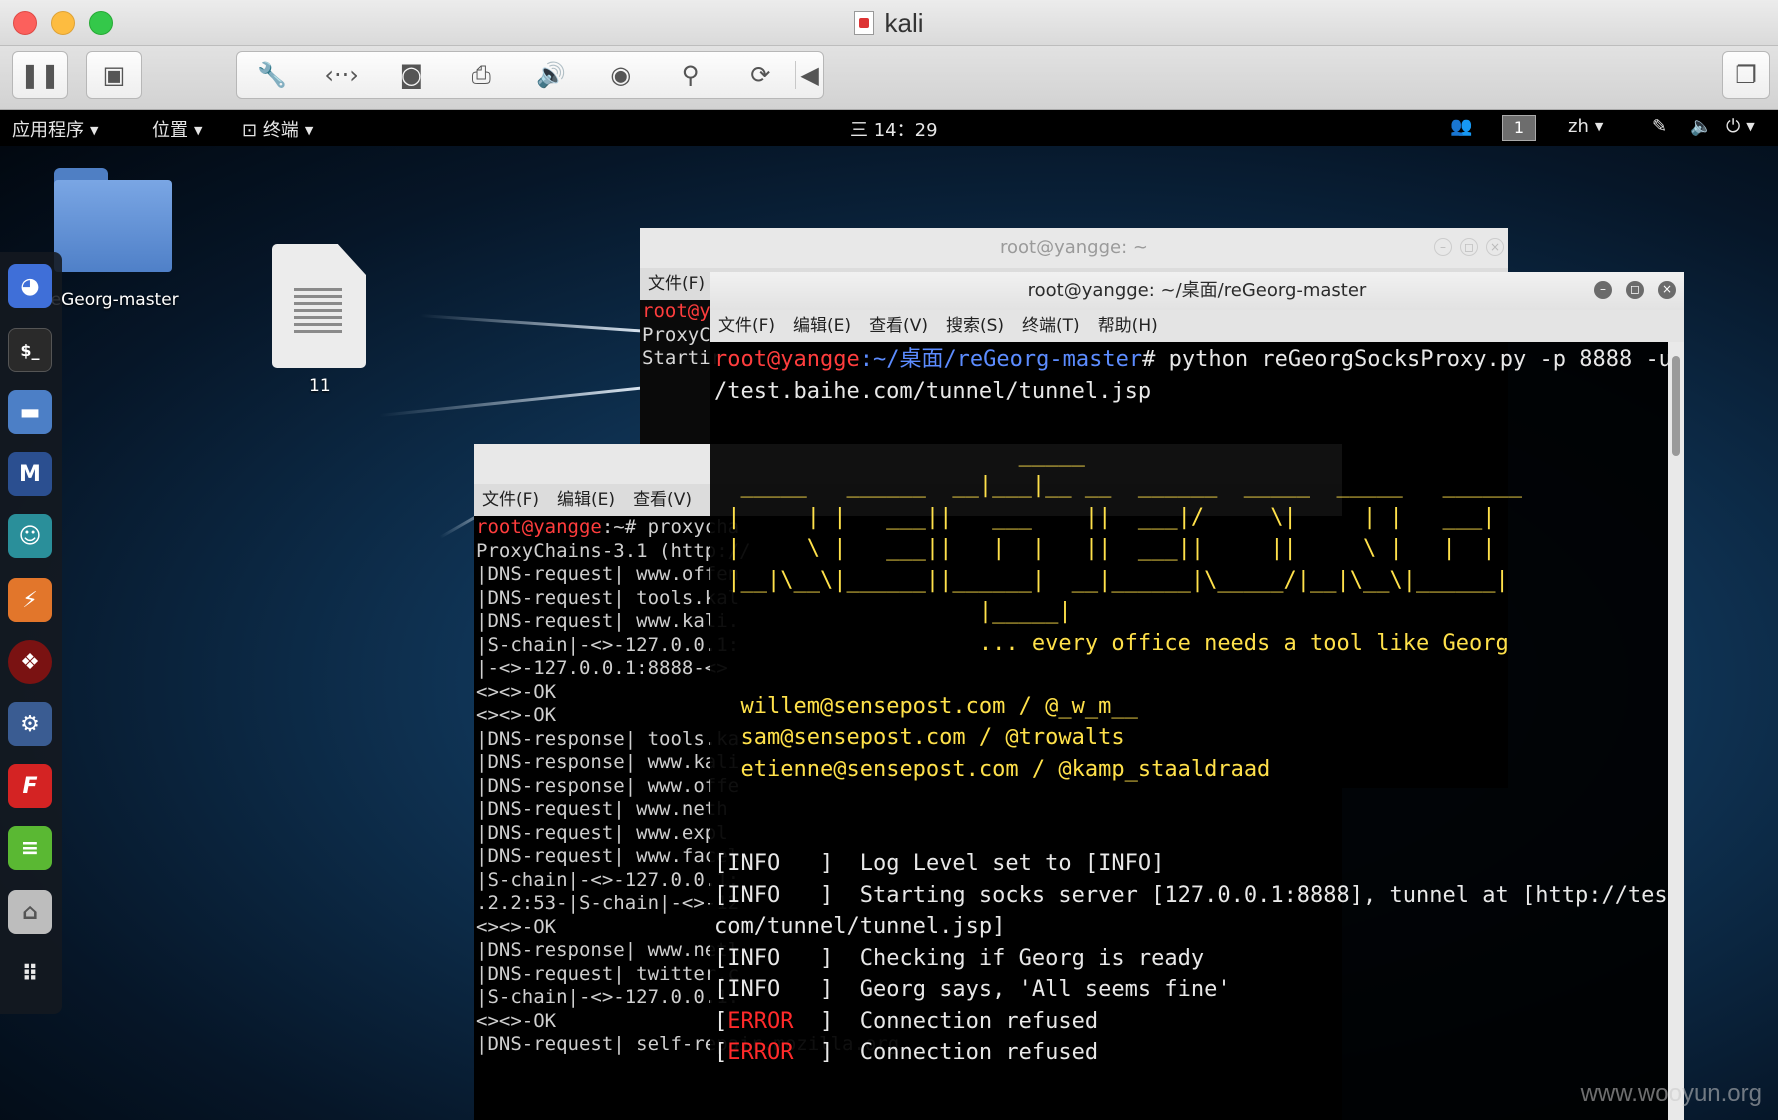 The image size is (1778, 1120). What do you see at coordinates (1676, 406) in the screenshot?
I see `scrollbar-thumb` at bounding box center [1676, 406].